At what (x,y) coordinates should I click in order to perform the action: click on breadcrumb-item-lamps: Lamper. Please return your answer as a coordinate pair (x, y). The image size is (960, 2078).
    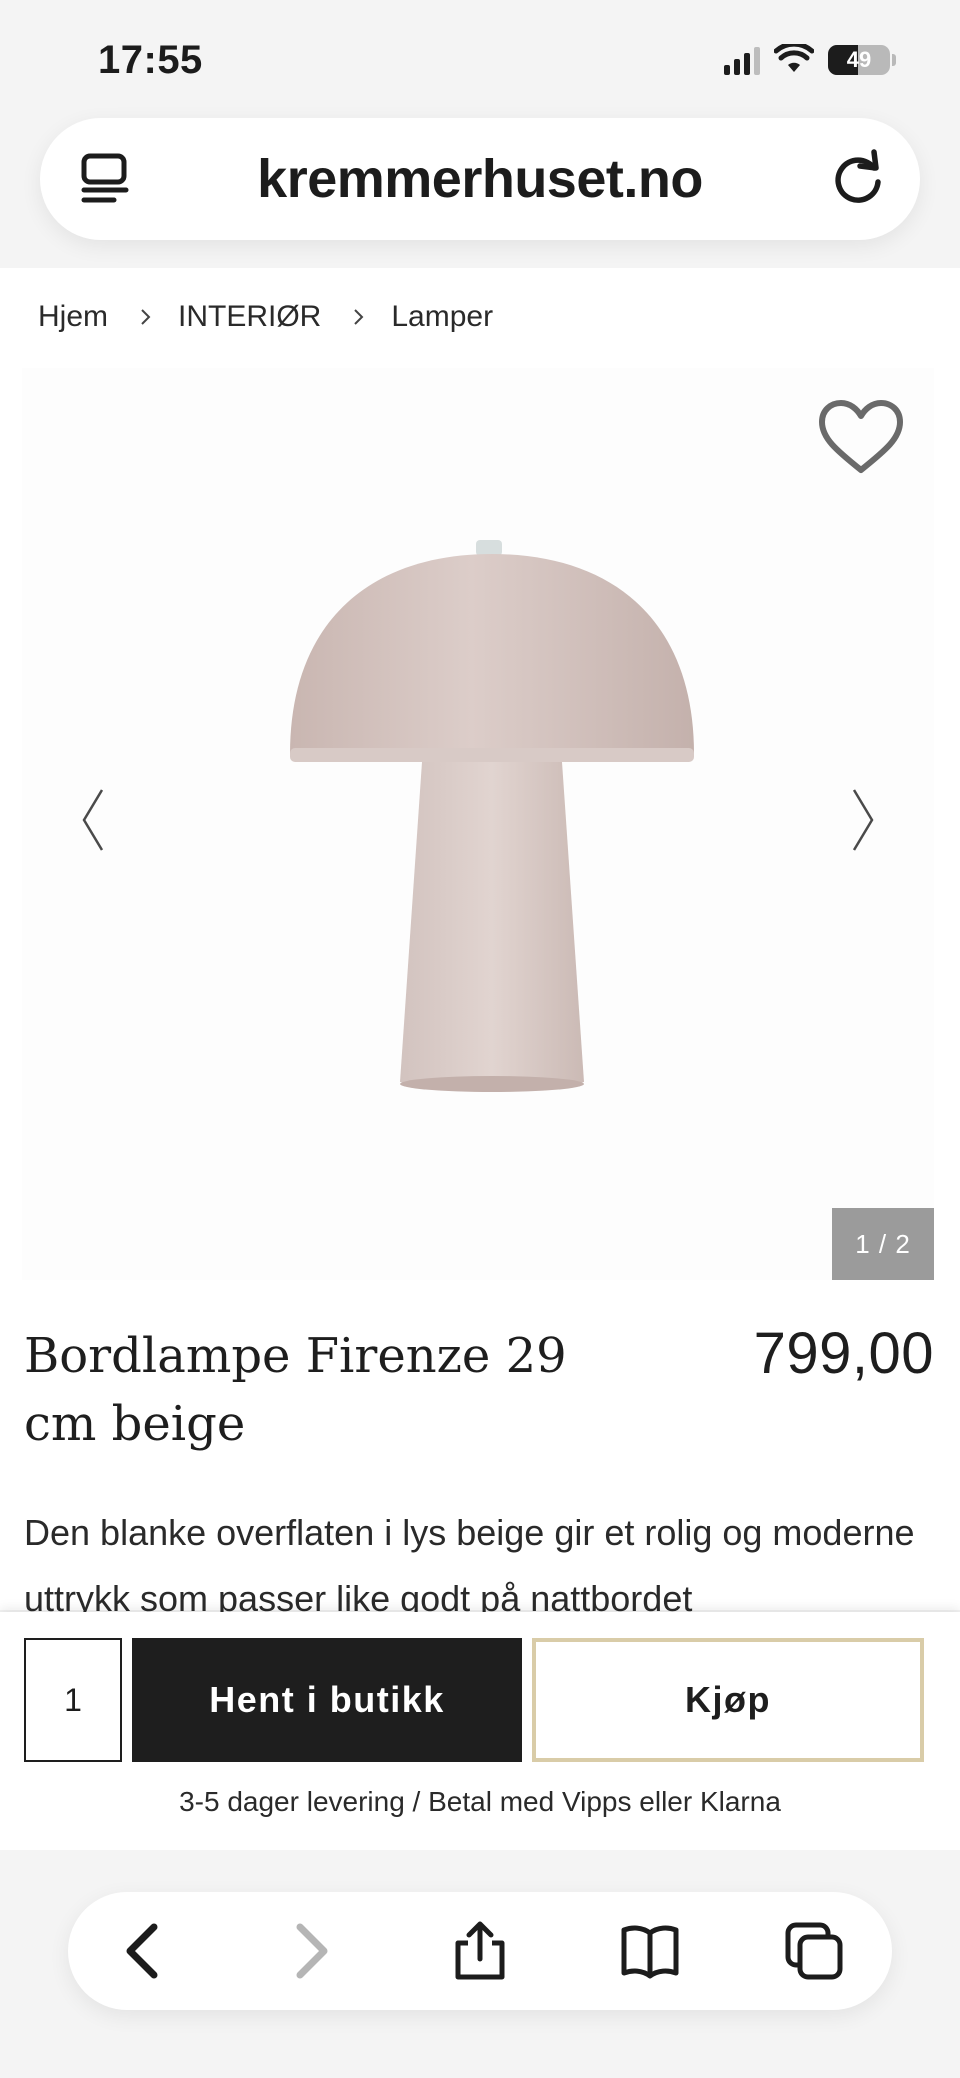
    Looking at the image, I should click on (442, 317).